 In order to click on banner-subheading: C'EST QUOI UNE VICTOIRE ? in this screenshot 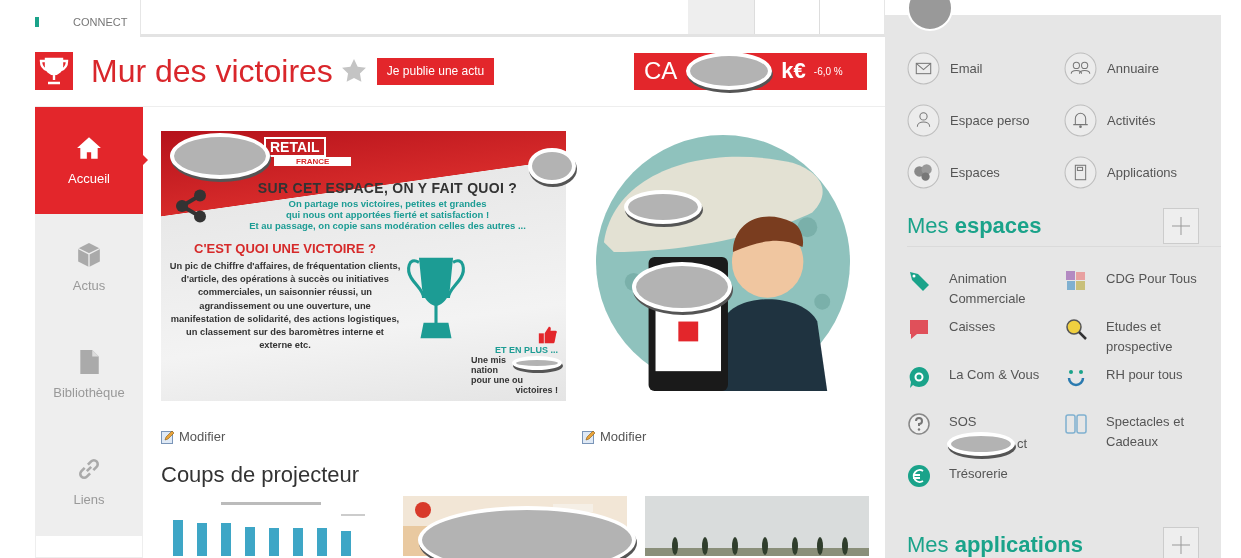, I will do `click(285, 248)`.